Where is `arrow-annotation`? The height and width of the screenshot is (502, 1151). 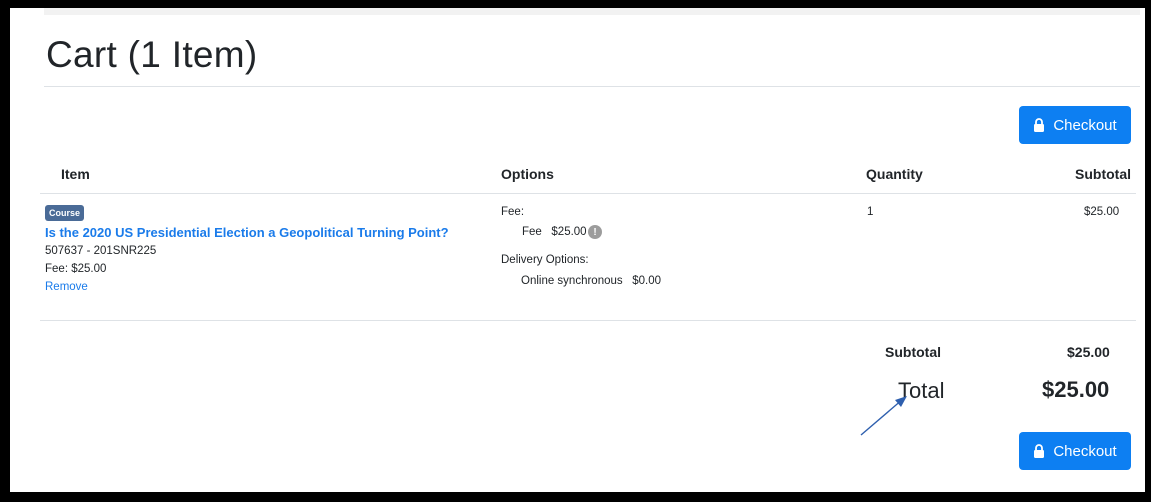 arrow-annotation is located at coordinates (883, 416).